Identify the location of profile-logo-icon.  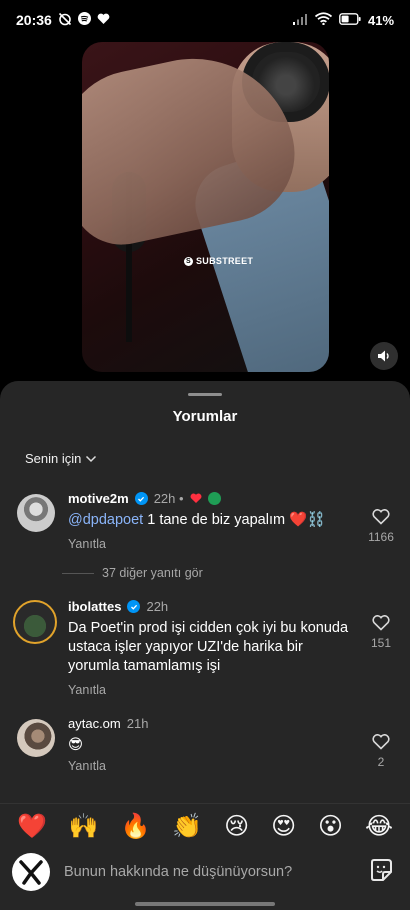
(31, 872).